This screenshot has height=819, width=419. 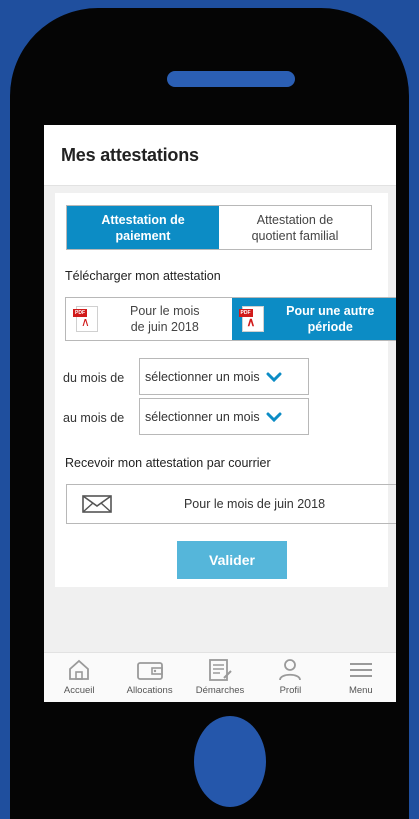 What do you see at coordinates (230, 761) in the screenshot?
I see `home-button` at bounding box center [230, 761].